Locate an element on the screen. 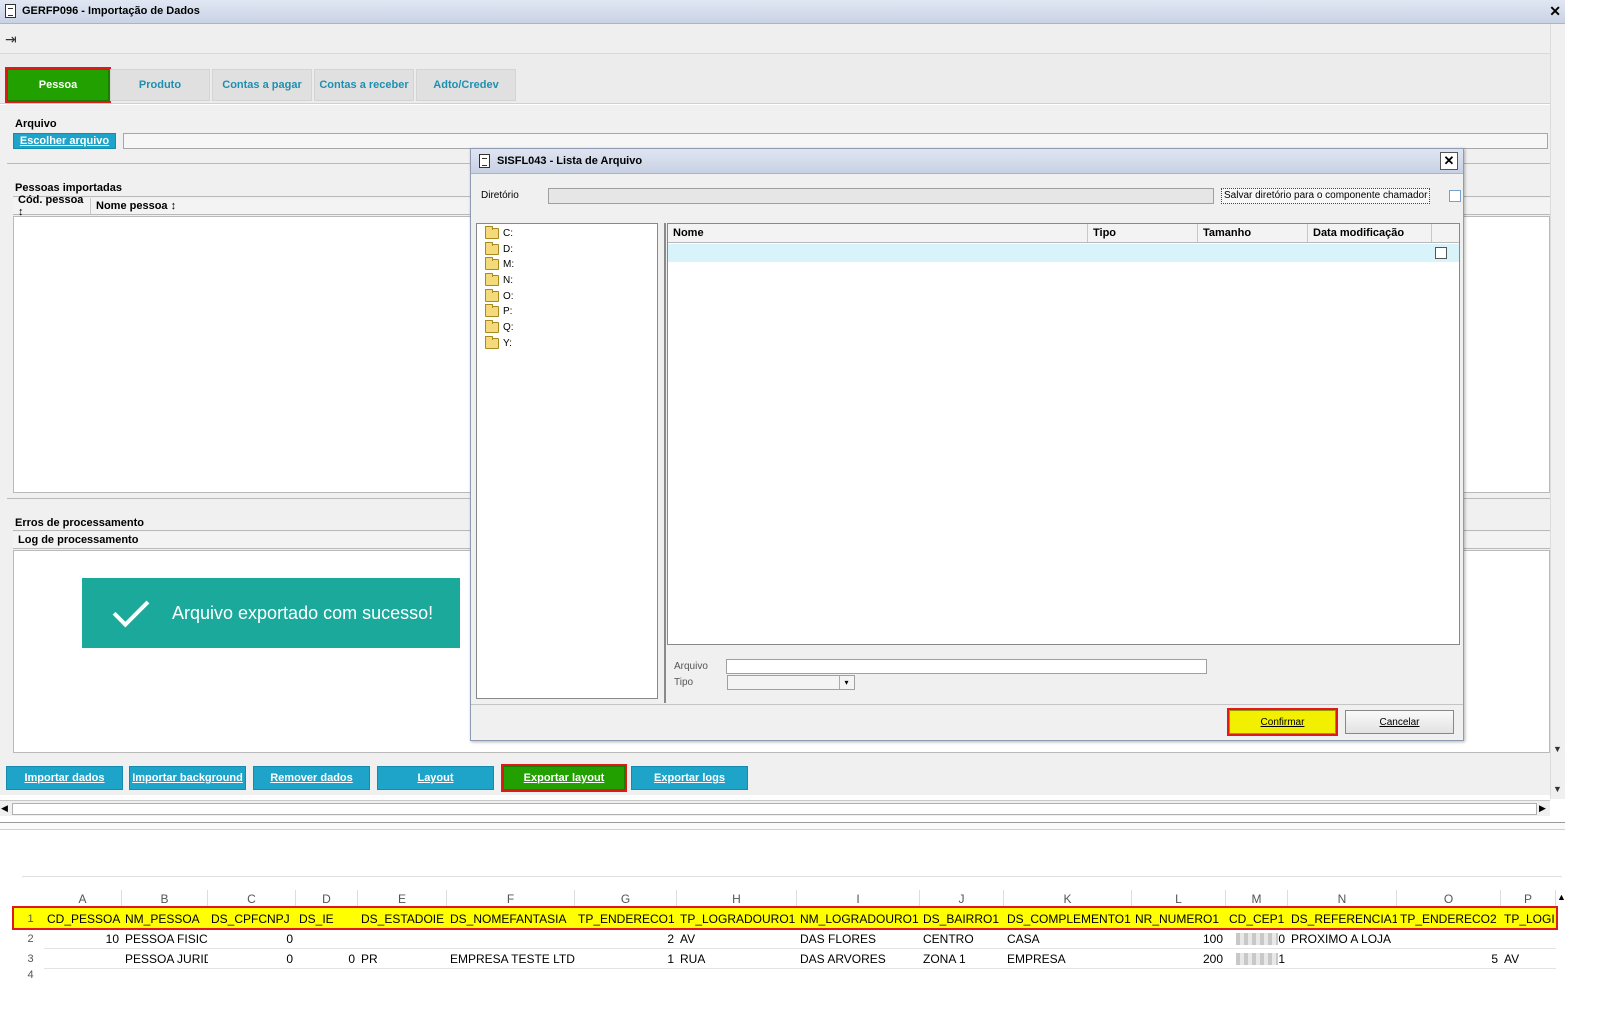 The width and height of the screenshot is (1598, 1014). sheet-cell: TP_LOGI is located at coordinates (1528, 918).